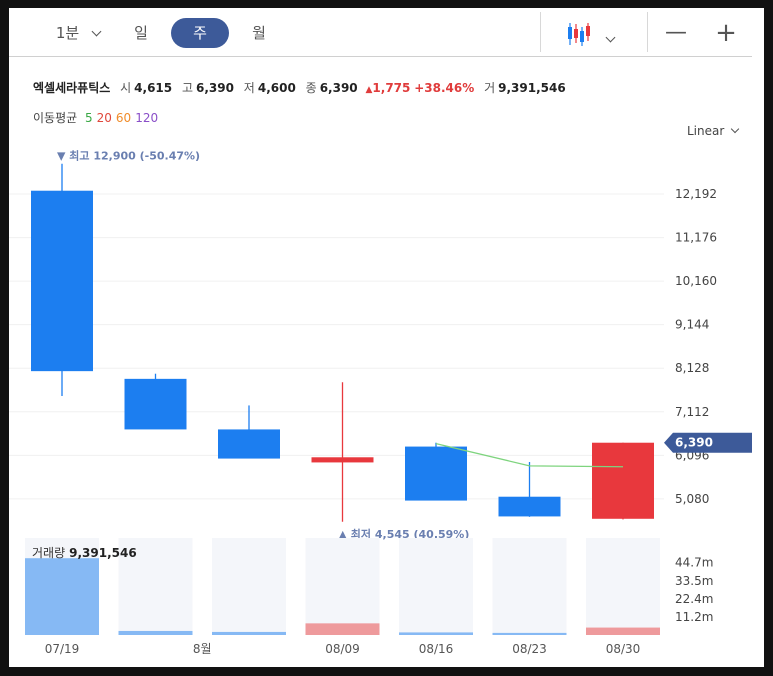 This screenshot has width=773, height=676. What do you see at coordinates (694, 599) in the screenshot?
I see `volume-axis-tick-label: 22.4m` at bounding box center [694, 599].